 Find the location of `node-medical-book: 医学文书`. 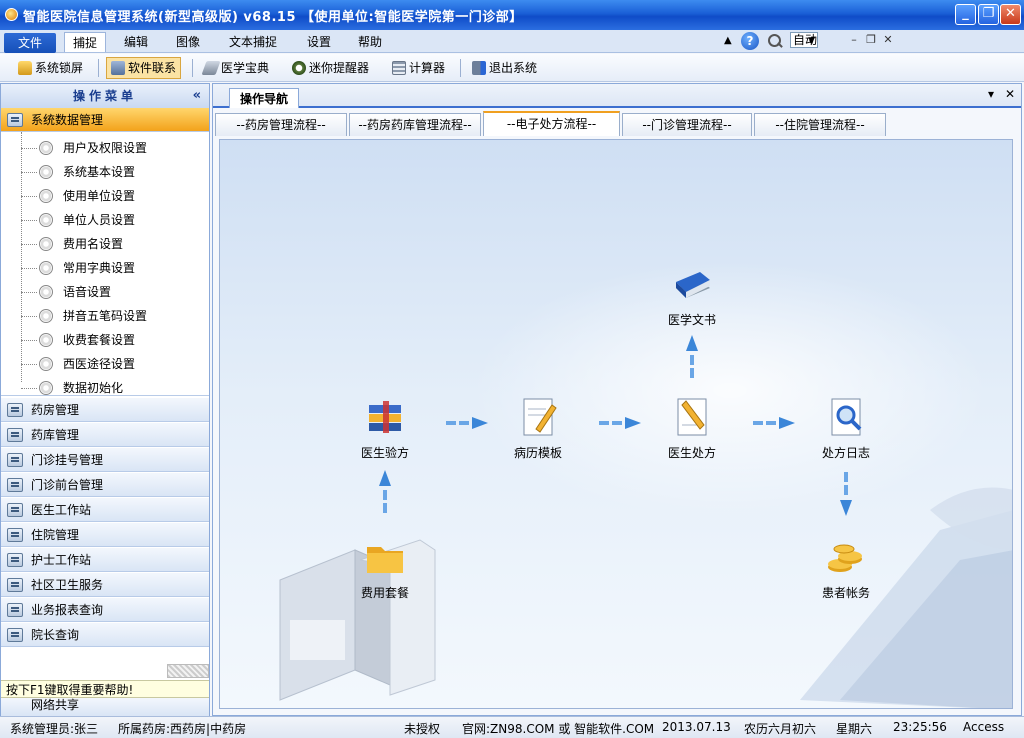

node-medical-book: 医学文书 is located at coordinates (692, 295).